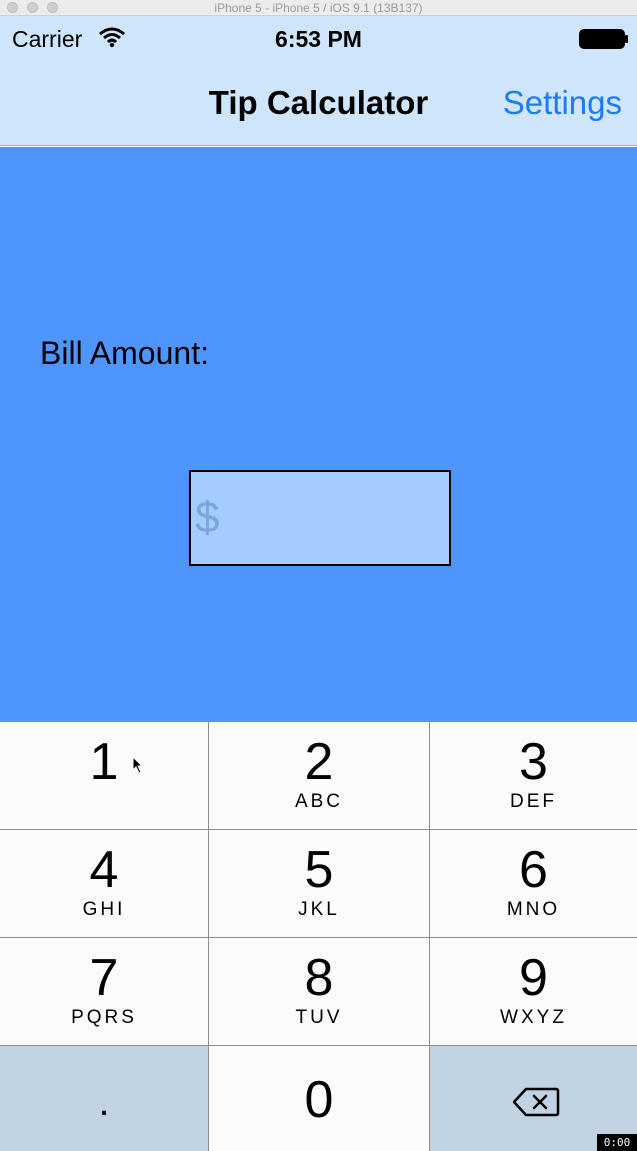  Describe the element at coordinates (104, 909) in the screenshot. I see `key-letters: GHI` at that location.